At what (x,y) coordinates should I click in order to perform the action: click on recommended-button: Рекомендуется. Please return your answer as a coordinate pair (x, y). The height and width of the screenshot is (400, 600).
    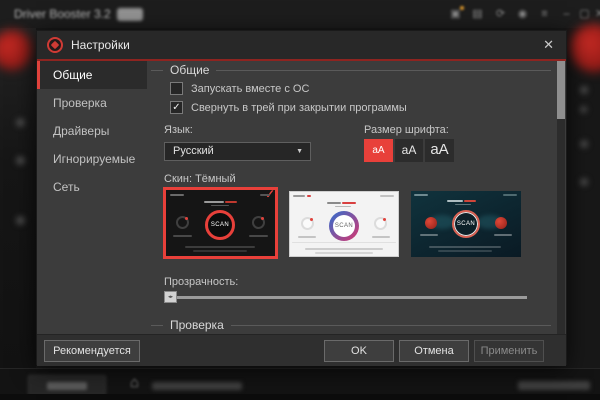
    Looking at the image, I should click on (92, 351).